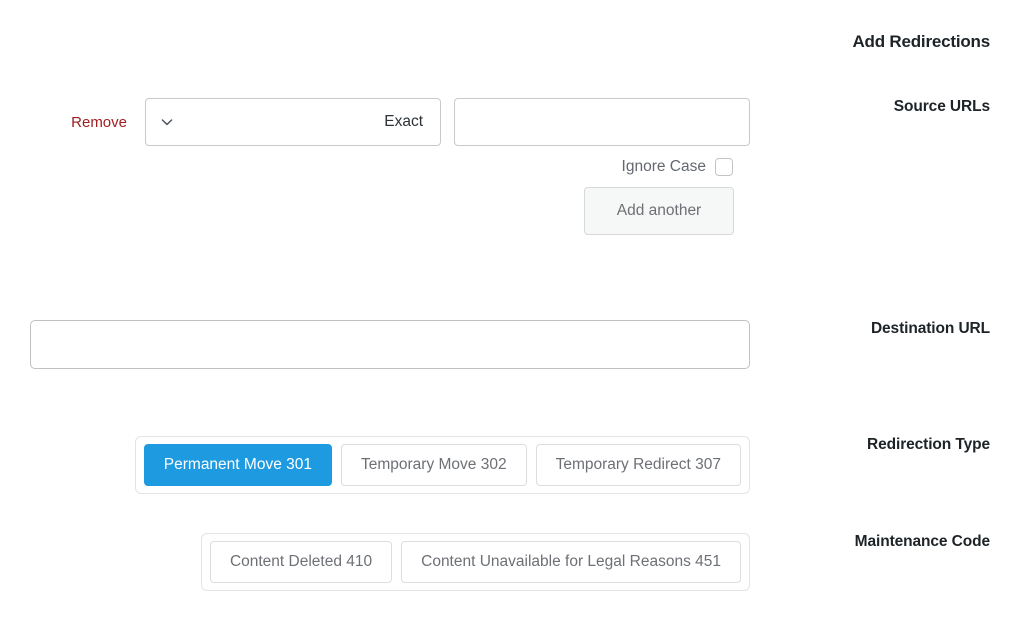 Image resolution: width=1024 pixels, height=628 pixels. I want to click on match-type-selected-value: Exact, so click(403, 121).